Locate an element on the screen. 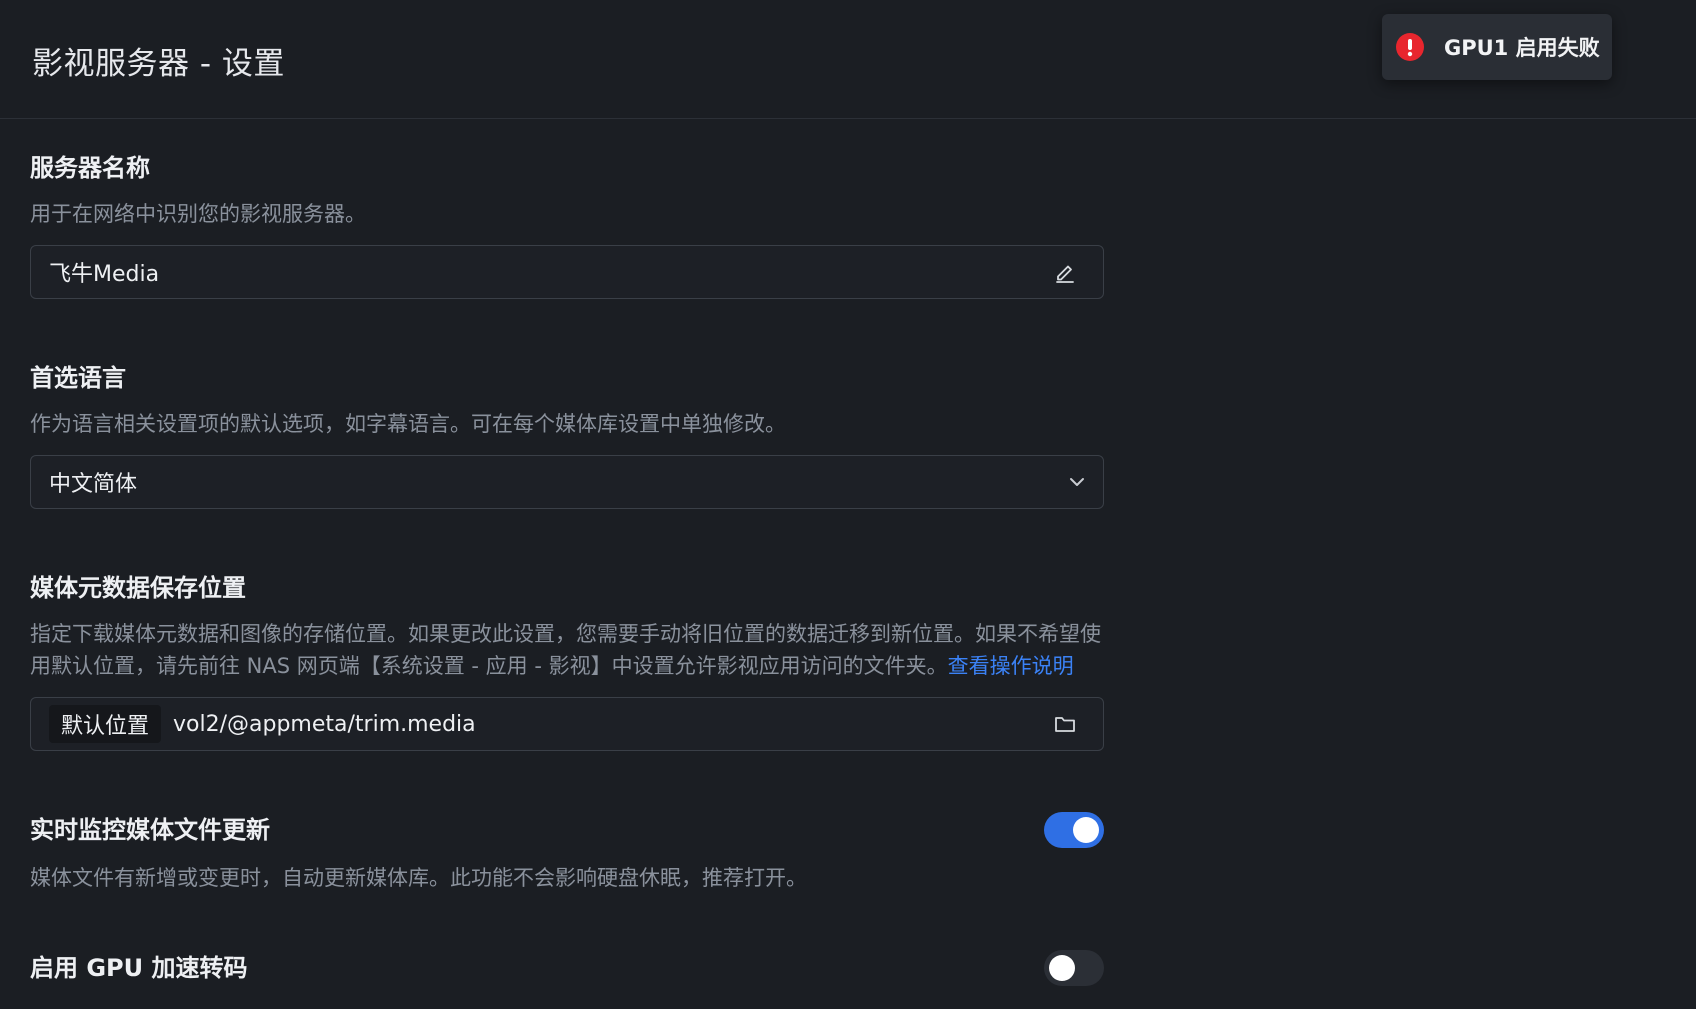 The height and width of the screenshot is (1009, 1696). metadata-location-field: 默认位置 vol2/@appmeta/trim.media is located at coordinates (567, 724).